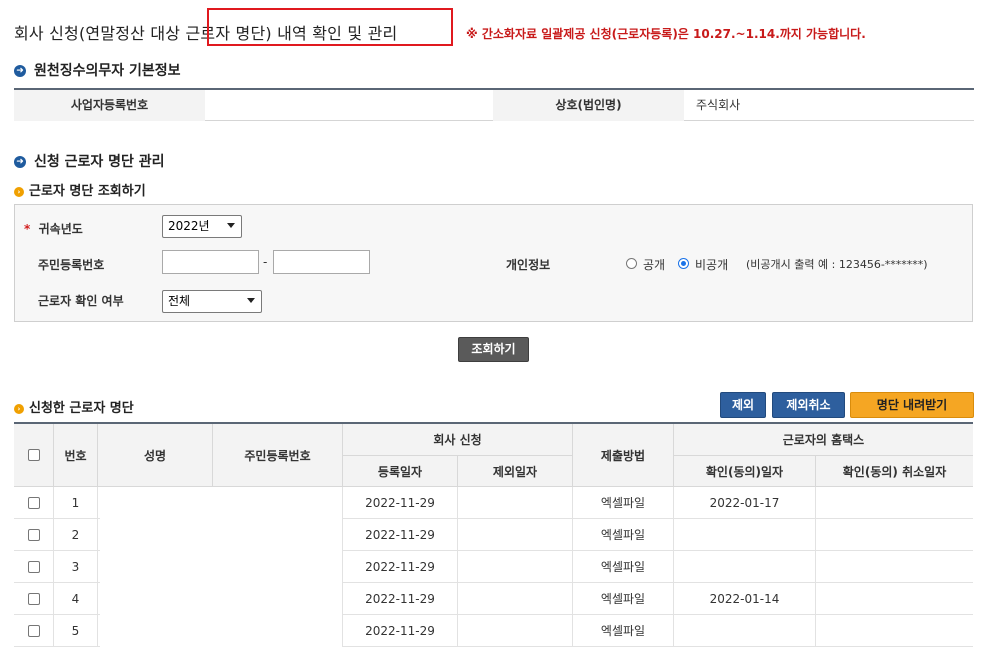 The width and height of the screenshot is (982, 652). I want to click on resident-no-front-input, so click(210, 262).